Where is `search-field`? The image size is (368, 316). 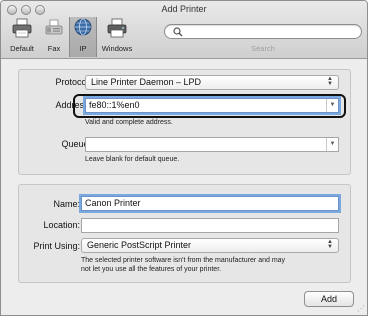 search-field is located at coordinates (263, 31).